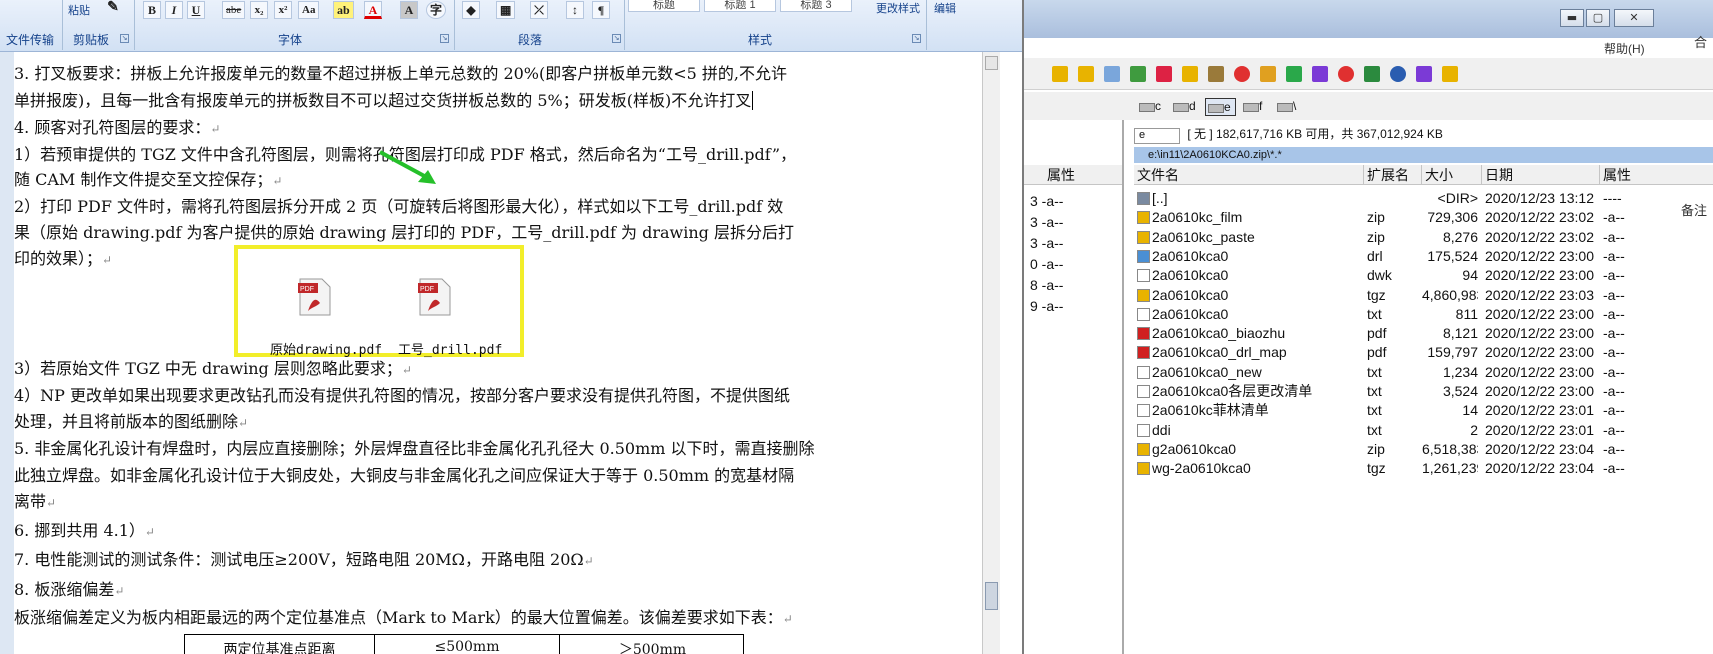 The width and height of the screenshot is (1713, 654). What do you see at coordinates (1138, 74) in the screenshot?
I see `excel-icon` at bounding box center [1138, 74].